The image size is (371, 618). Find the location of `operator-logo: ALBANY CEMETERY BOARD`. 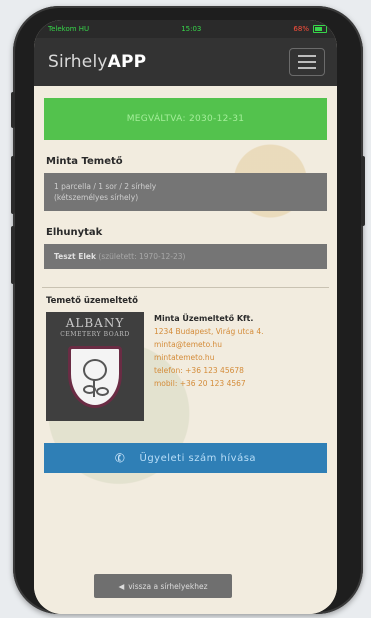

operator-logo: ALBANY CEMETERY BOARD is located at coordinates (95, 366).